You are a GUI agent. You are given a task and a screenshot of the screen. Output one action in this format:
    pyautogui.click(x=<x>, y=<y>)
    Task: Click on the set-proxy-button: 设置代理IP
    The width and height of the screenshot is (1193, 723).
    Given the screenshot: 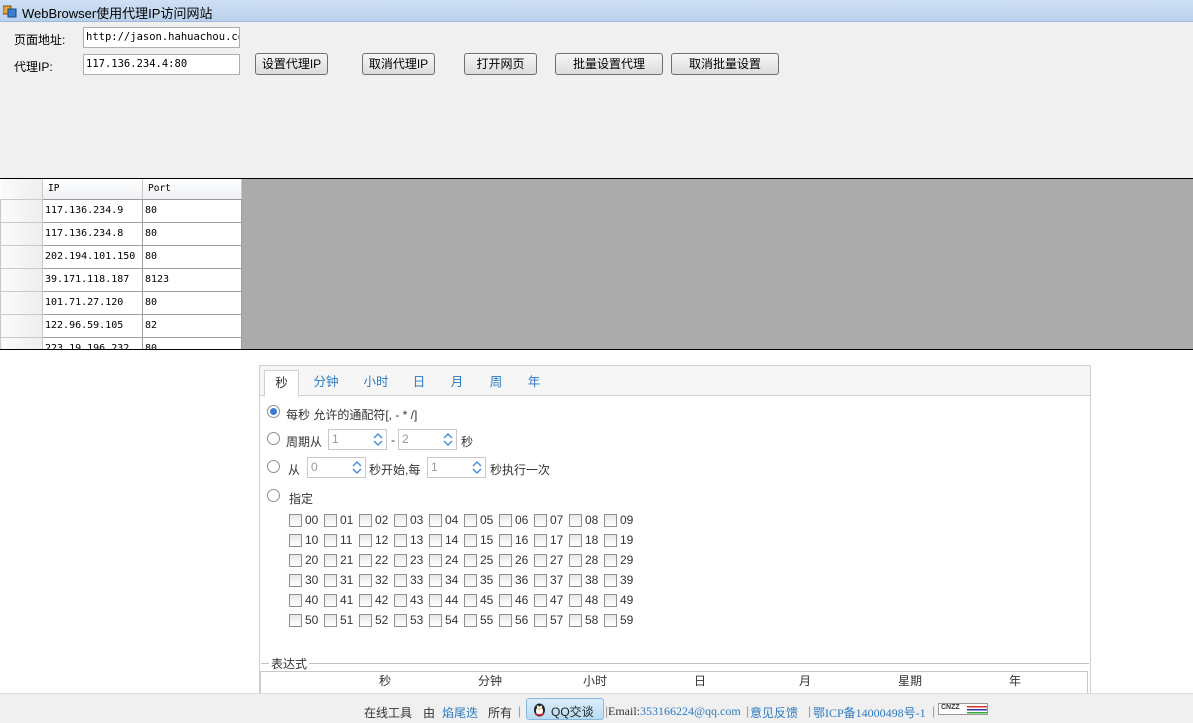 What is the action you would take?
    pyautogui.click(x=291, y=64)
    